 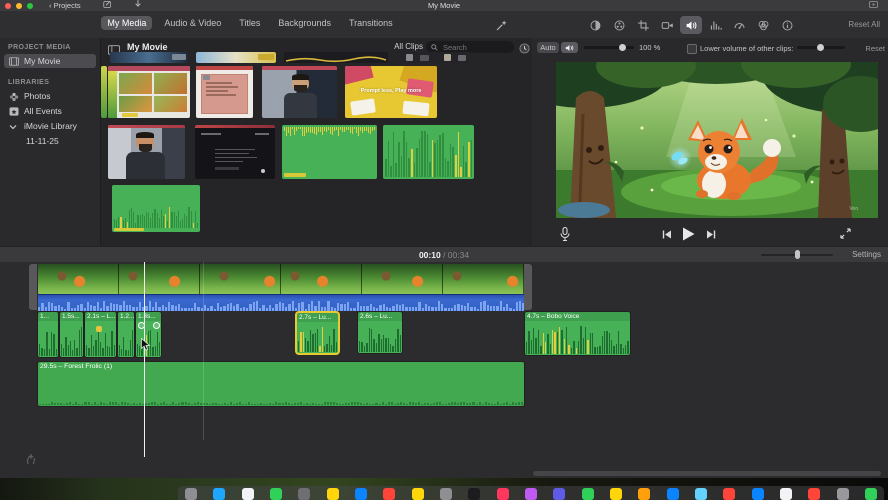 What do you see at coordinates (192, 23) in the screenshot?
I see `tab-audio-video: Audio & Video` at bounding box center [192, 23].